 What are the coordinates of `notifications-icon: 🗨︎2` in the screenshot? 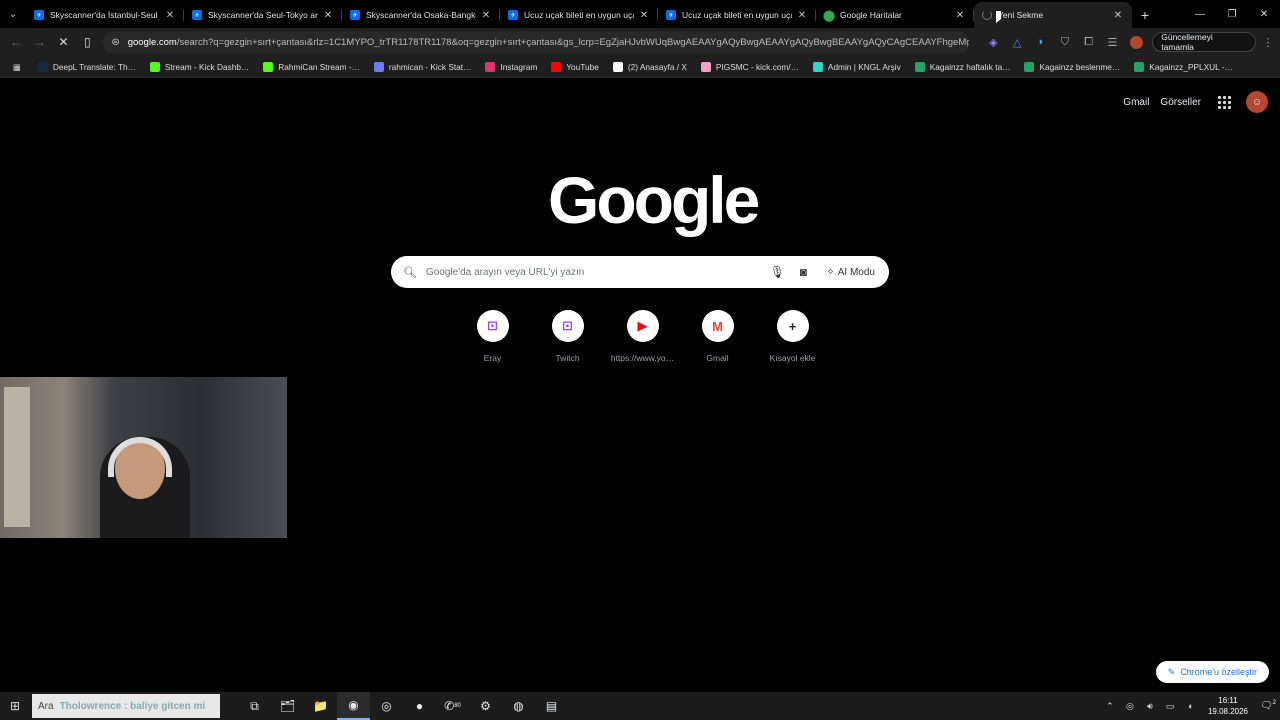 It's located at (1268, 705).